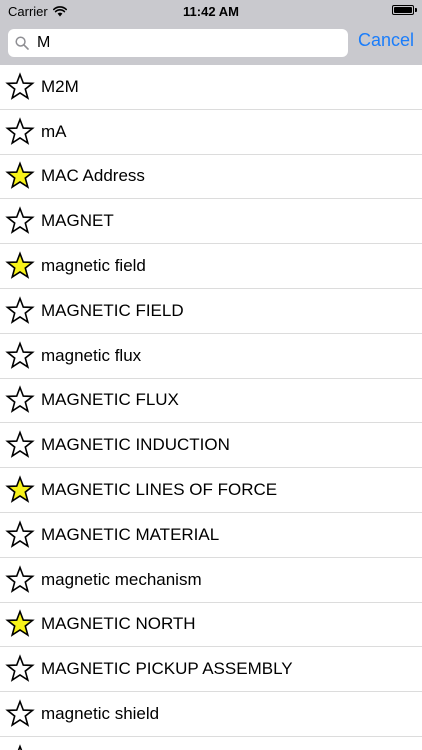 The width and height of the screenshot is (422, 750). I want to click on list-item: magnetic field, so click(211, 266).